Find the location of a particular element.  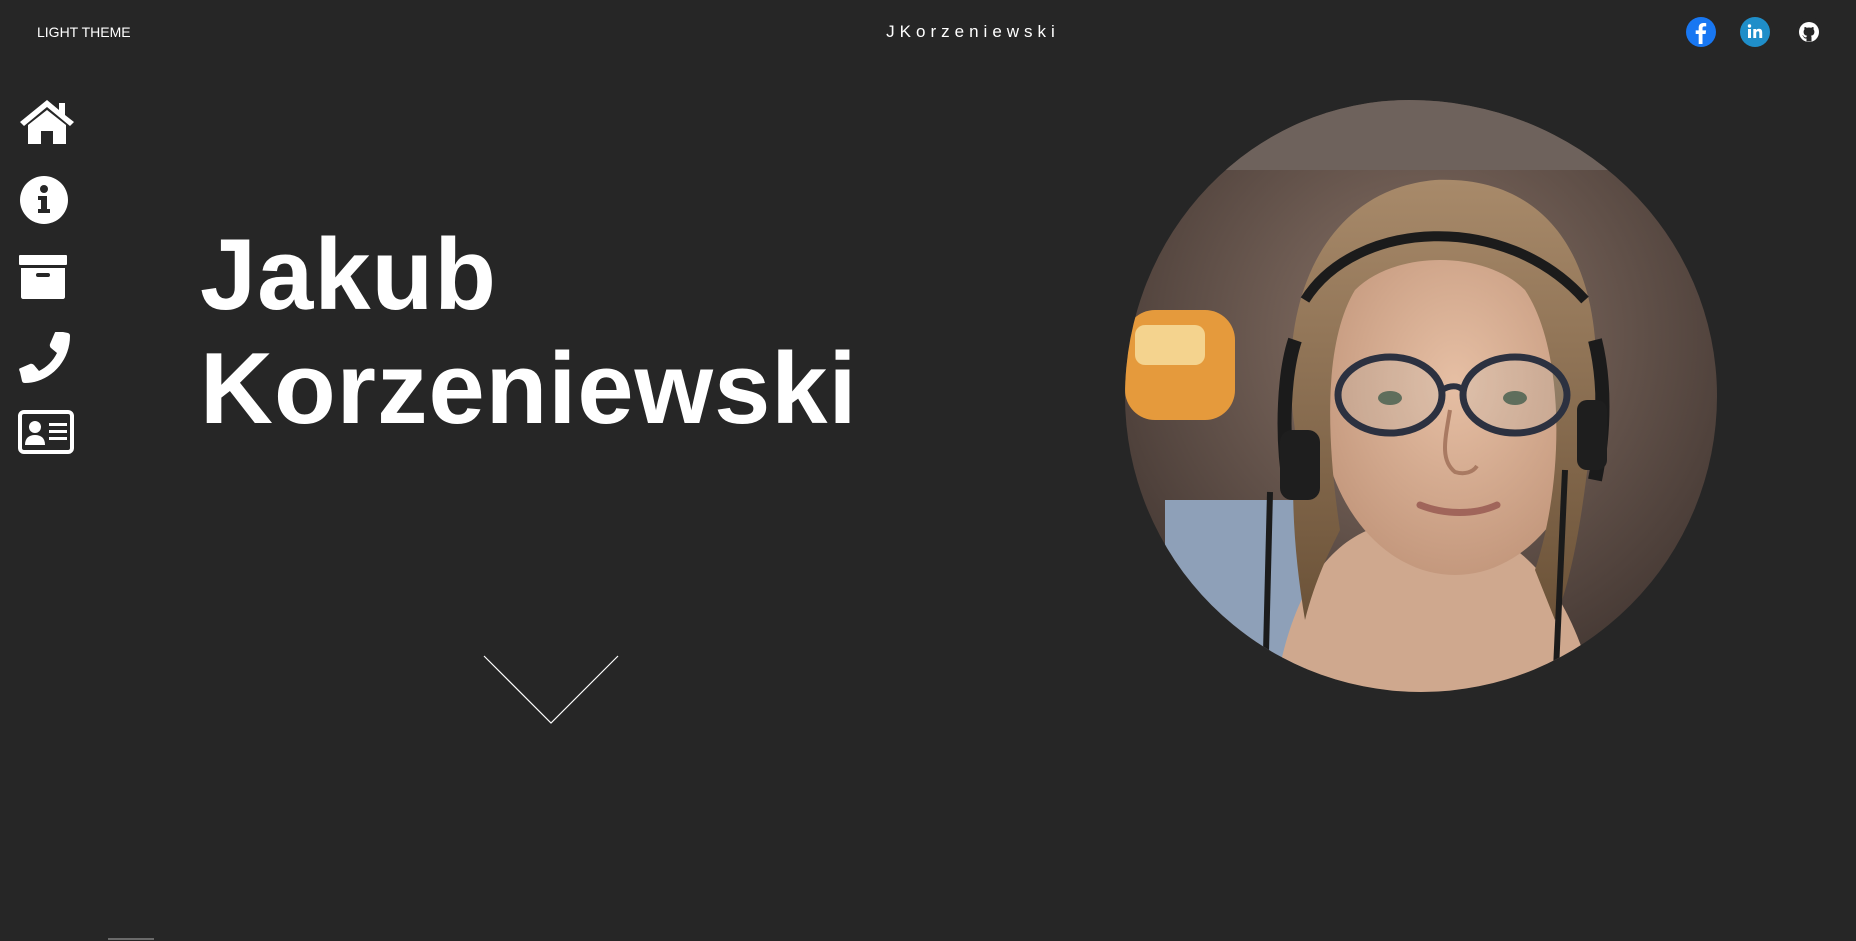

bottom-divider is located at coordinates (131, 939).